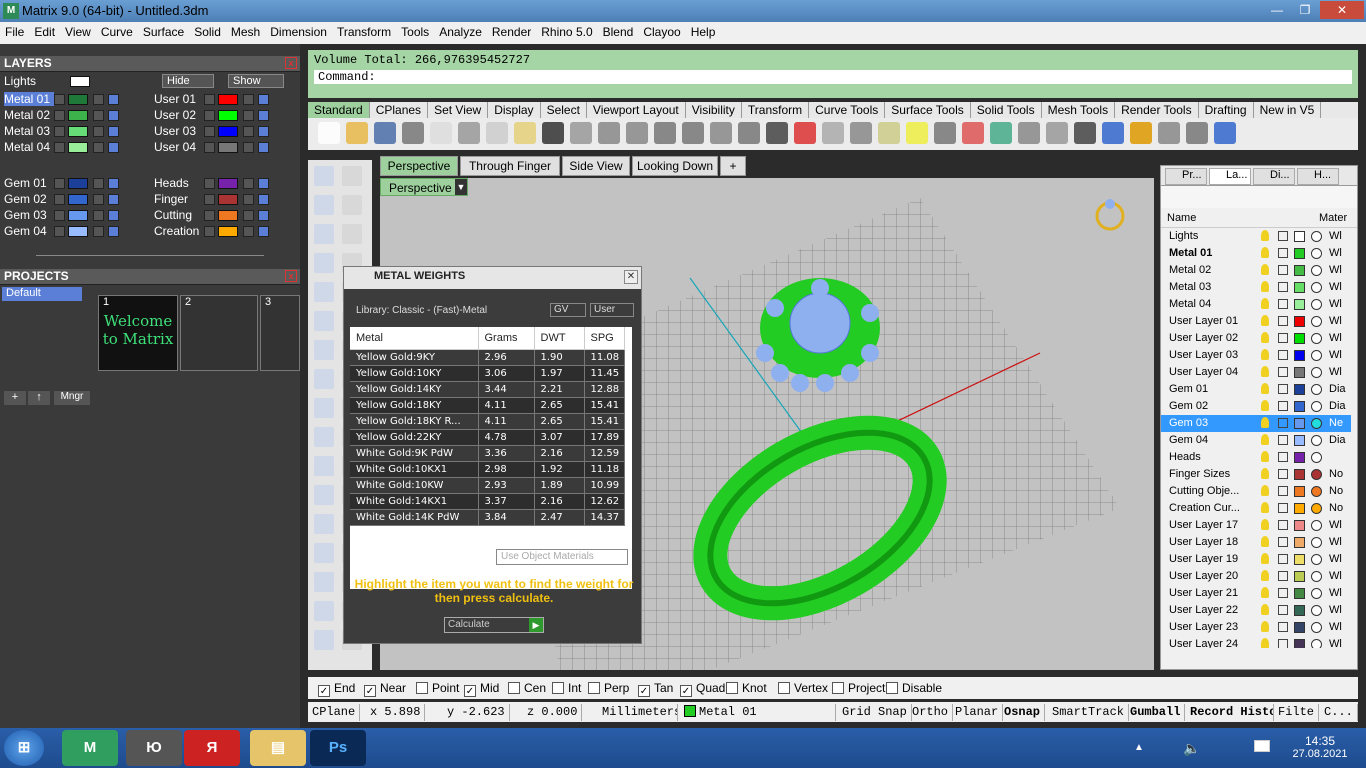 The height and width of the screenshot is (768, 1366). What do you see at coordinates (1320, 747) in the screenshot?
I see `clock: 14:35 27.08.2021` at bounding box center [1320, 747].